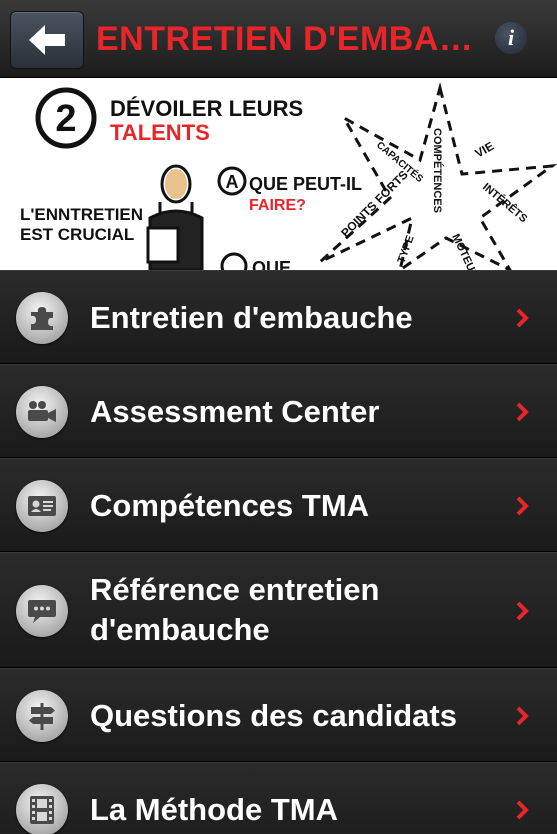 The image size is (557, 834). Describe the element at coordinates (437, 170) in the screenshot. I see `star-word-1: COMPÉTENCES` at that location.